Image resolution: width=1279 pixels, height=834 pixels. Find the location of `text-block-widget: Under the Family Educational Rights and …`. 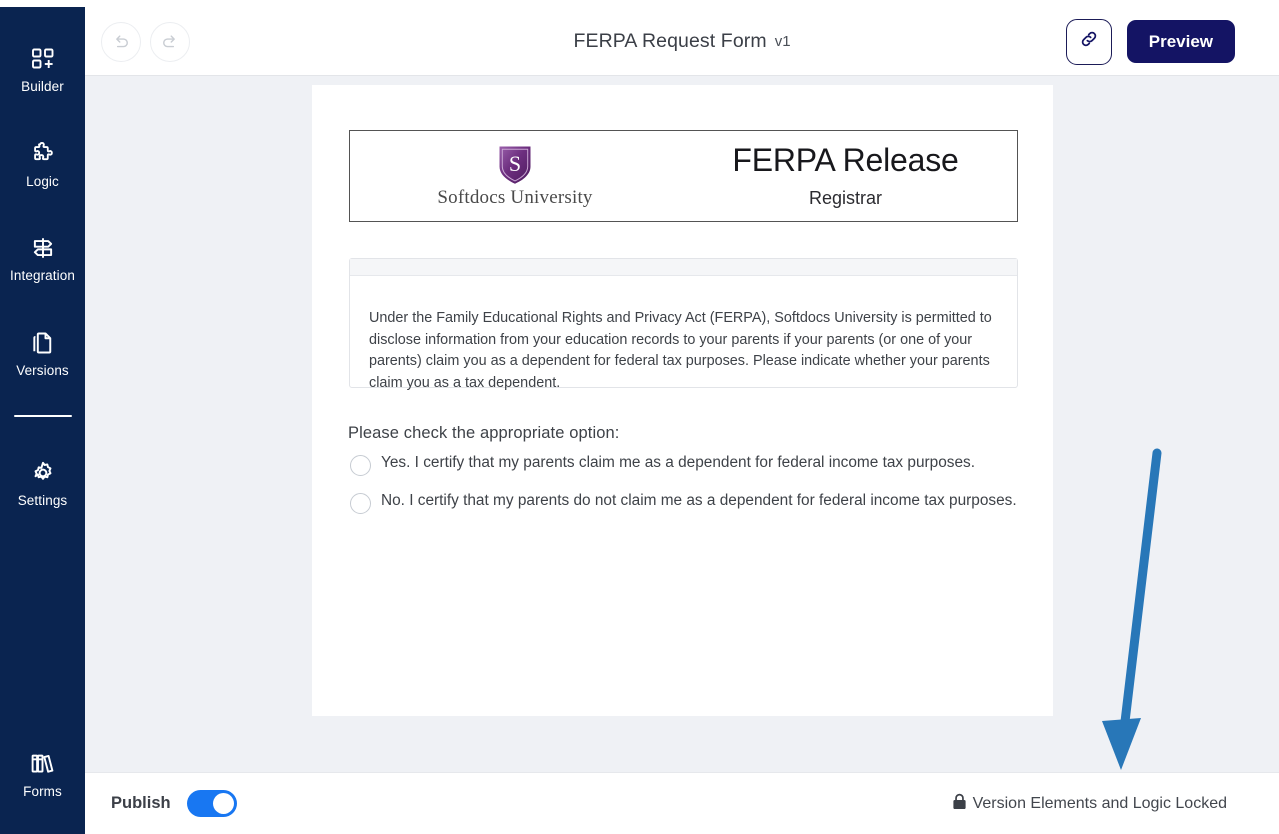

text-block-widget: Under the Family Educational Rights and … is located at coordinates (683, 324).